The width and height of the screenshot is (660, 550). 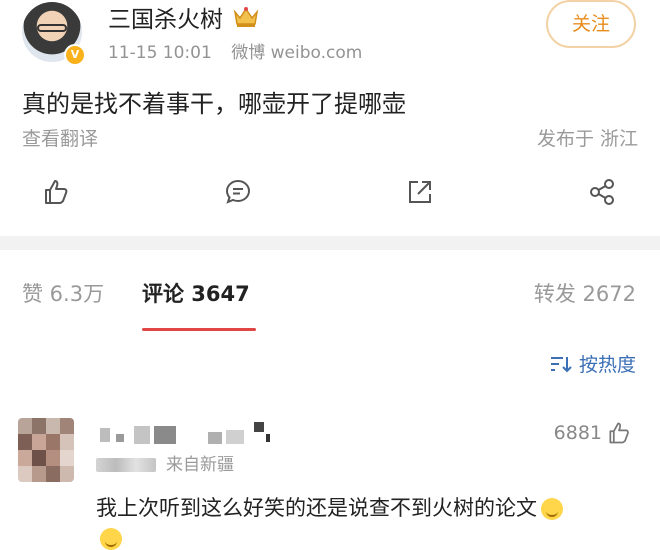 I want to click on sort-by-hot-button: 按热度, so click(x=592, y=363).